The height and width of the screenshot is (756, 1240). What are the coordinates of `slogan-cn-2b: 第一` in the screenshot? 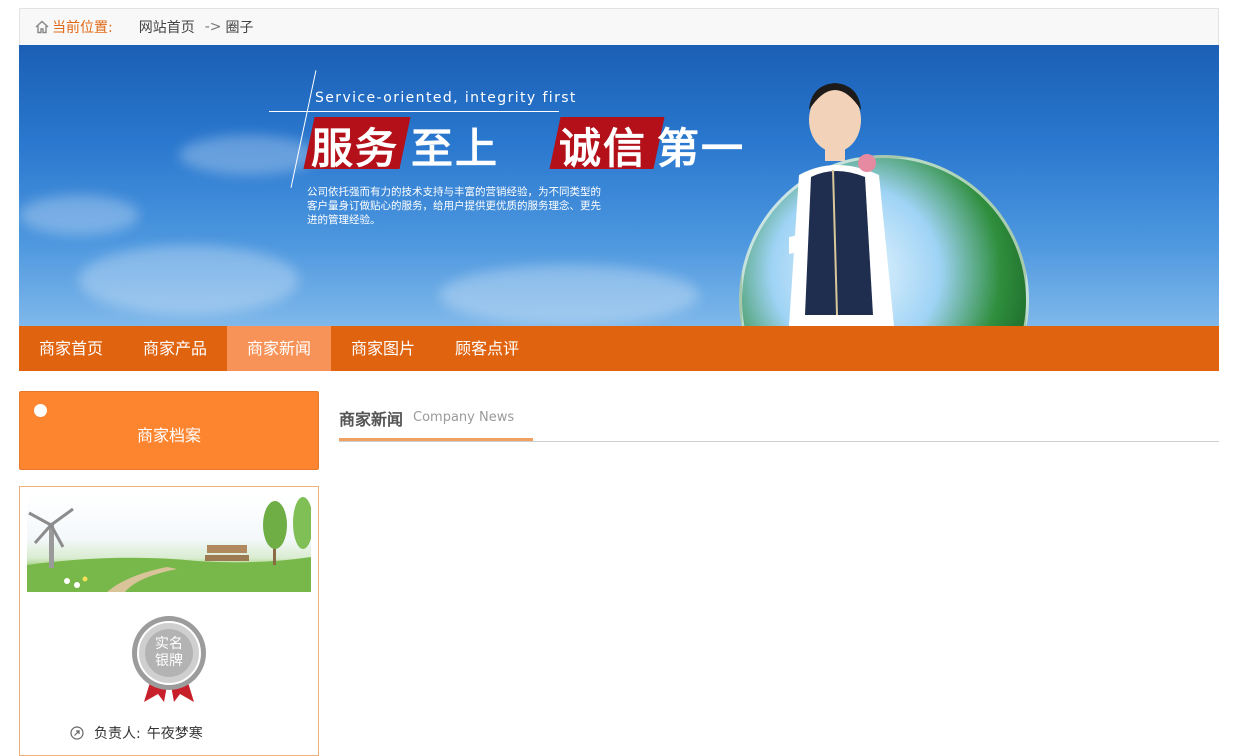 It's located at (701, 148).